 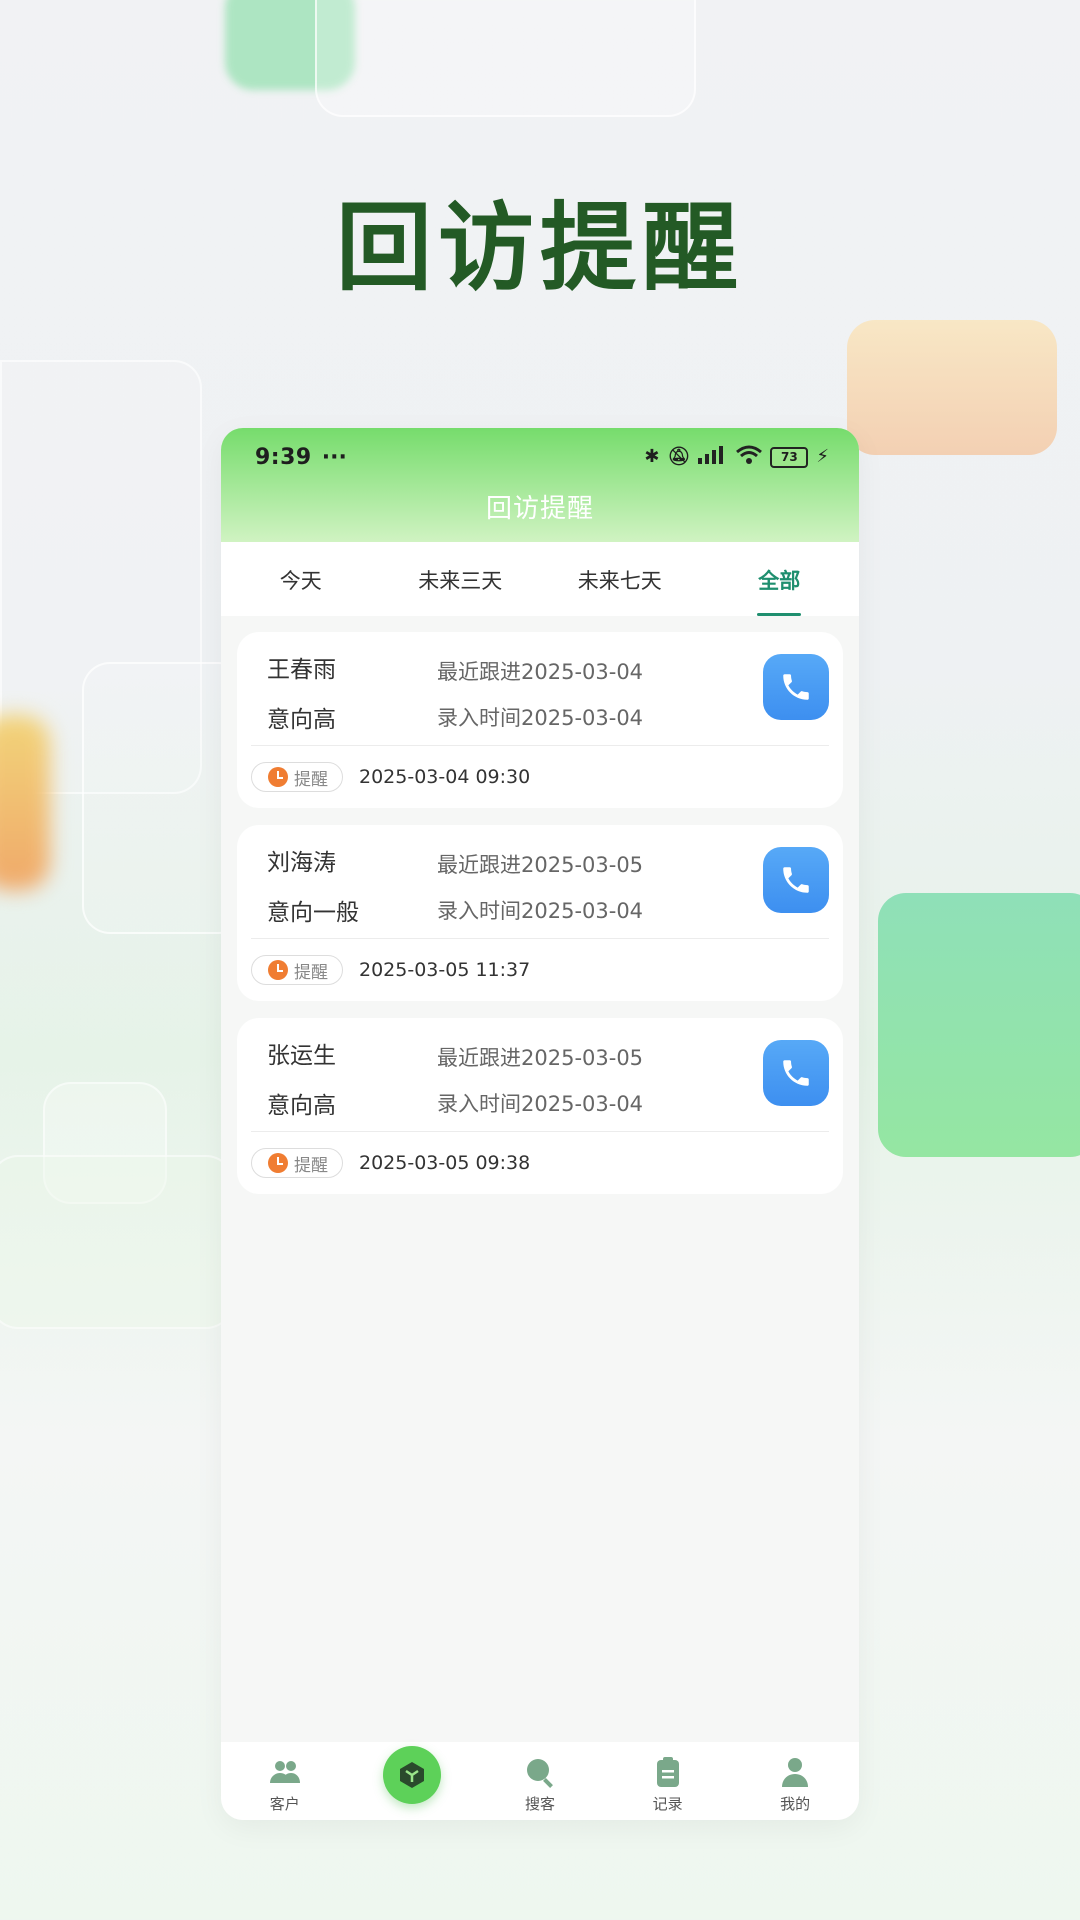 I want to click on tab-next-3-days: 未来三天, so click(x=461, y=579).